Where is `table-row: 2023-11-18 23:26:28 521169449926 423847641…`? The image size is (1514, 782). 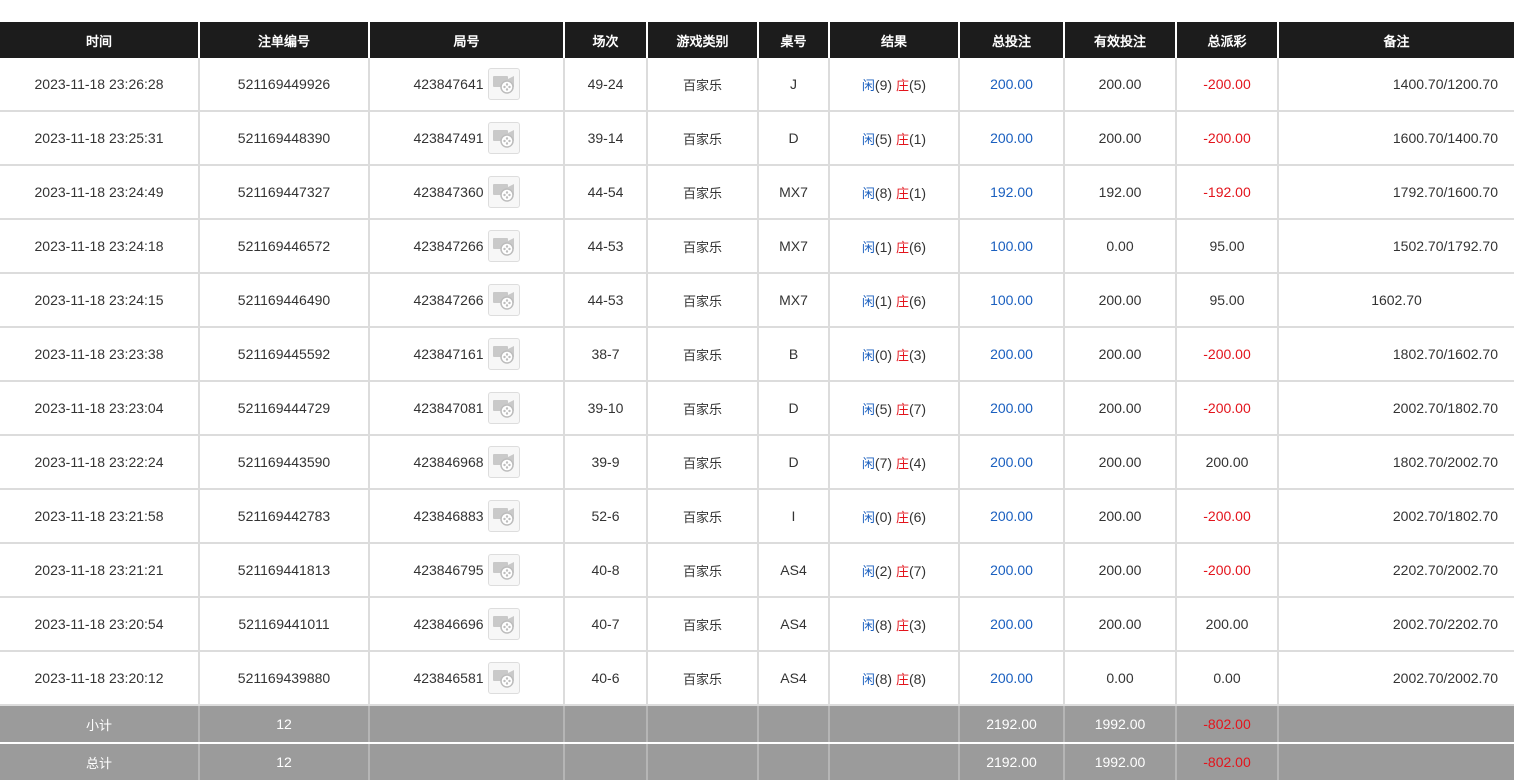
table-row: 2023-11-18 23:26:28 521169449926 423847641… is located at coordinates (757, 85).